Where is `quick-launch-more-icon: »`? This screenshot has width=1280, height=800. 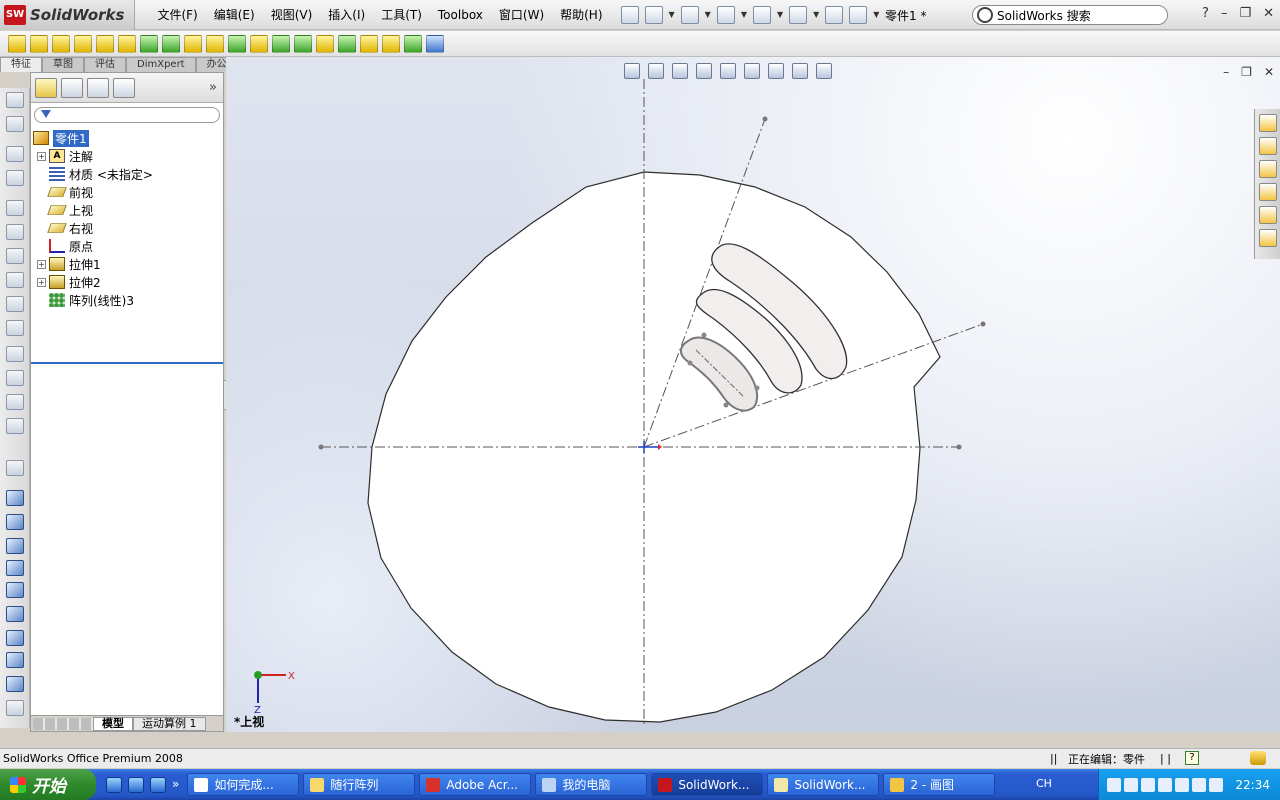 quick-launch-more-icon: » is located at coordinates (175, 785).